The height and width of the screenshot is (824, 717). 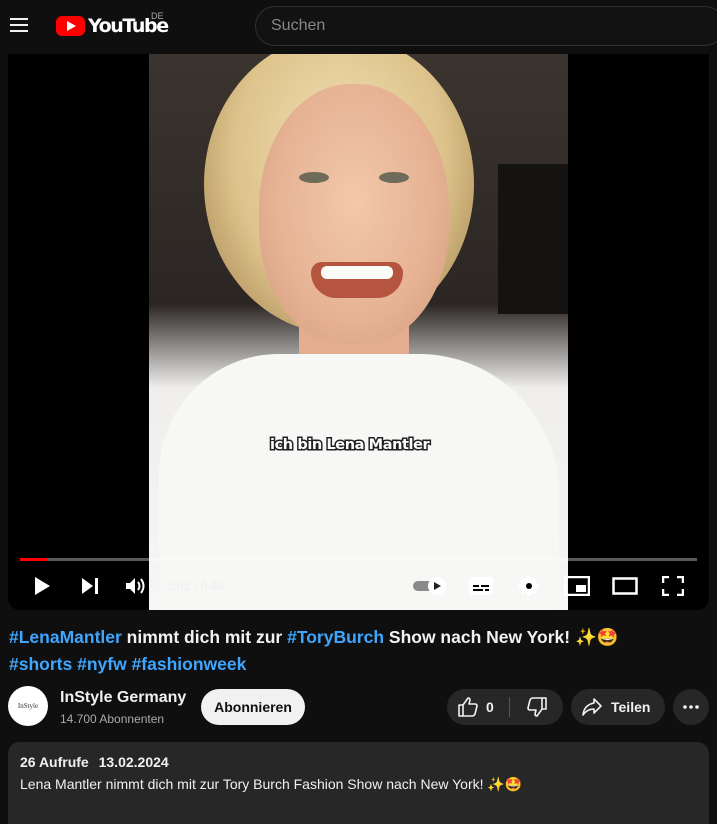 What do you see at coordinates (358, 762) in the screenshot?
I see `description-meta: 26 Aufrufe 13.02.2024` at bounding box center [358, 762].